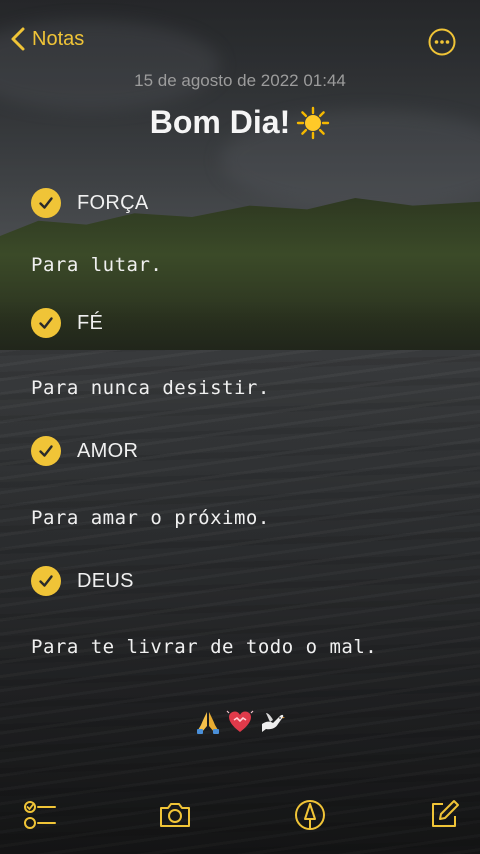 This screenshot has width=480, height=854. What do you see at coordinates (90, 323) in the screenshot?
I see `checklist-item-label: FÉ` at bounding box center [90, 323].